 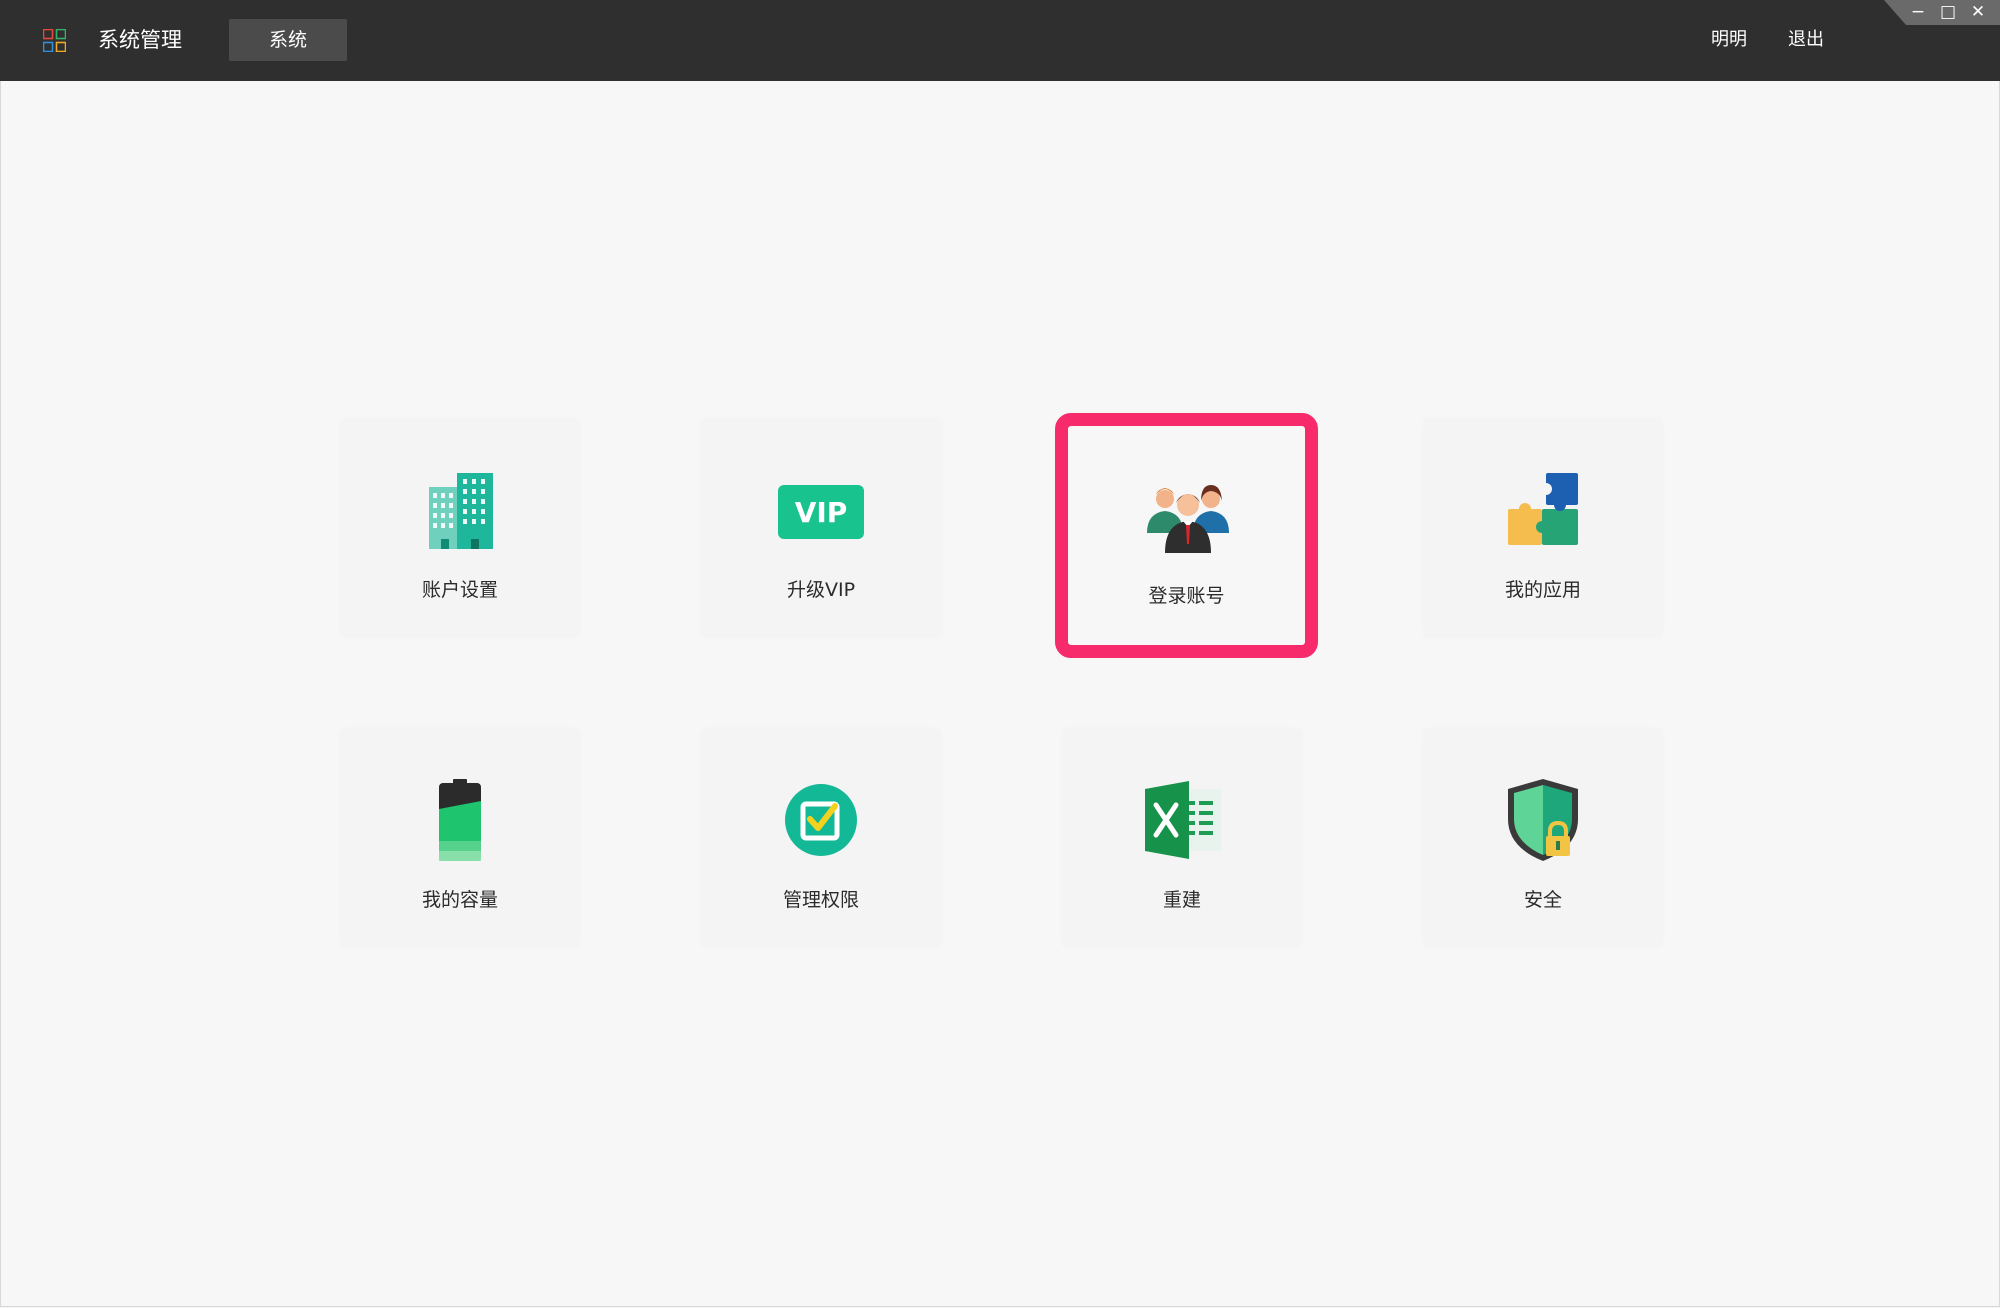 What do you see at coordinates (1978, 12) in the screenshot?
I see `close-button: ✕` at bounding box center [1978, 12].